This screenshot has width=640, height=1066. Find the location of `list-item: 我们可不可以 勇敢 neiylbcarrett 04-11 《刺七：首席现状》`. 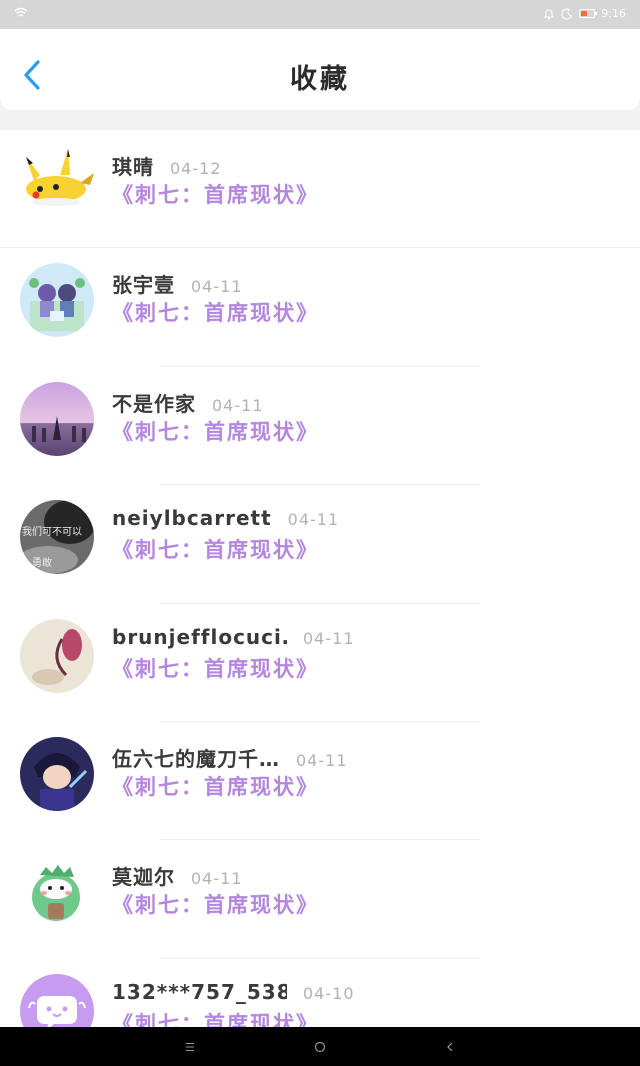

list-item: 我们可不可以 勇敢 neiylbcarrett 04-11 《刺七：首席现状》 is located at coordinates (320, 544).